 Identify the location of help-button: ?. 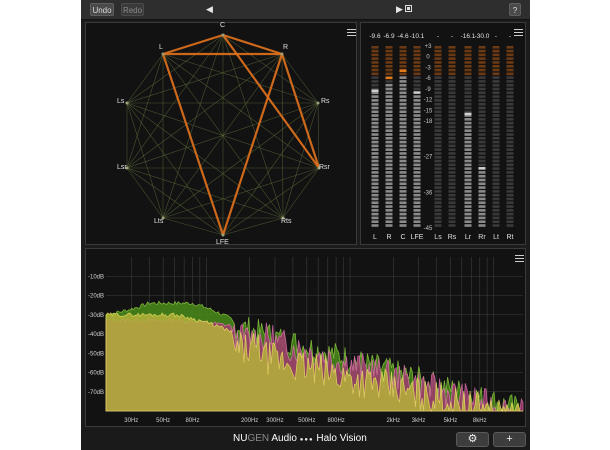
(515, 9).